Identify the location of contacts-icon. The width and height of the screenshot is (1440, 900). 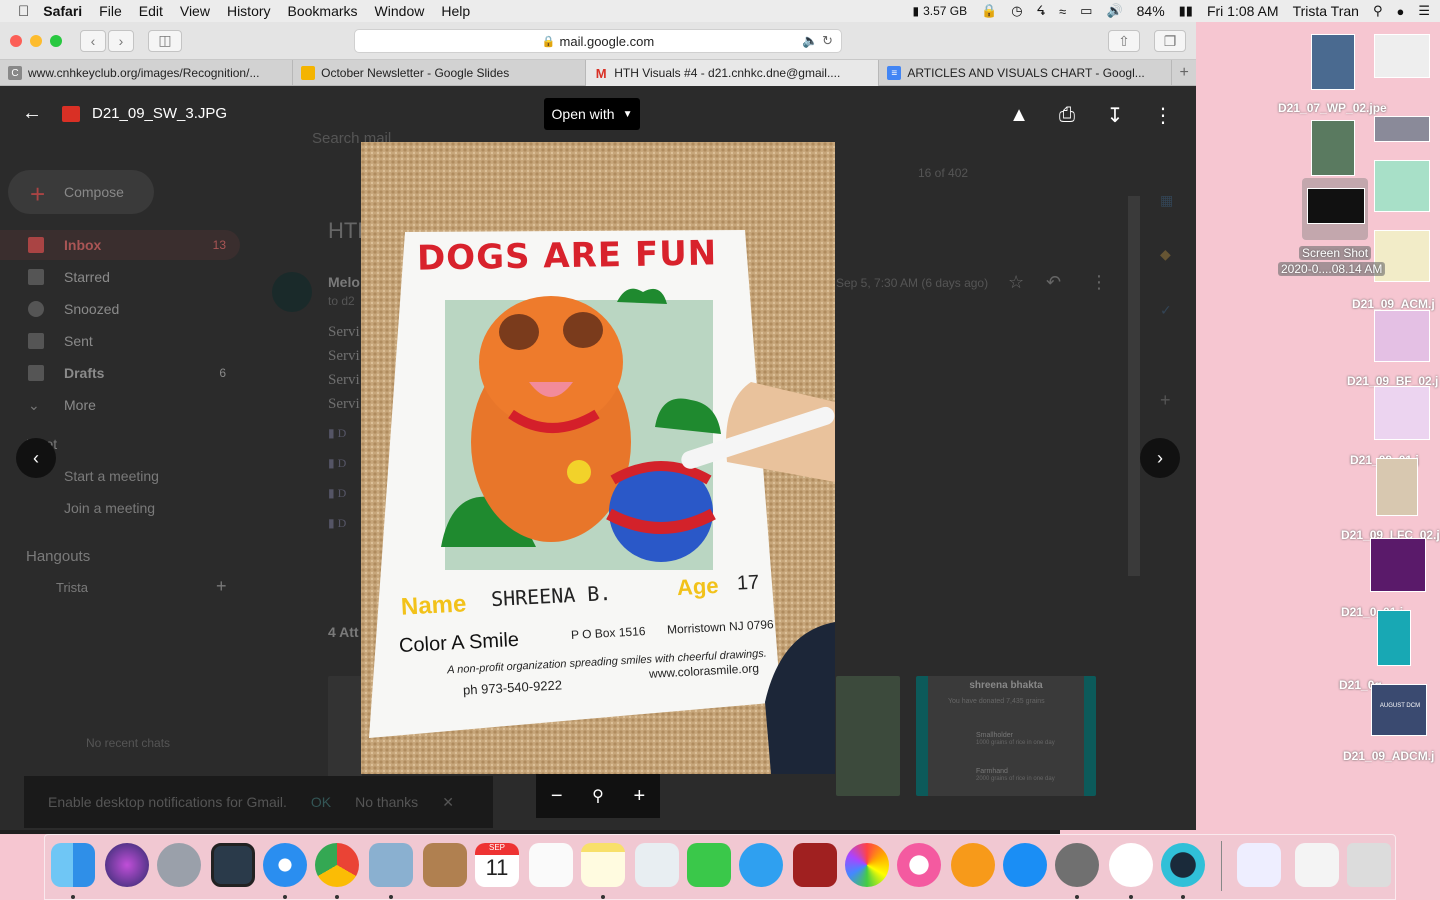
(445, 865).